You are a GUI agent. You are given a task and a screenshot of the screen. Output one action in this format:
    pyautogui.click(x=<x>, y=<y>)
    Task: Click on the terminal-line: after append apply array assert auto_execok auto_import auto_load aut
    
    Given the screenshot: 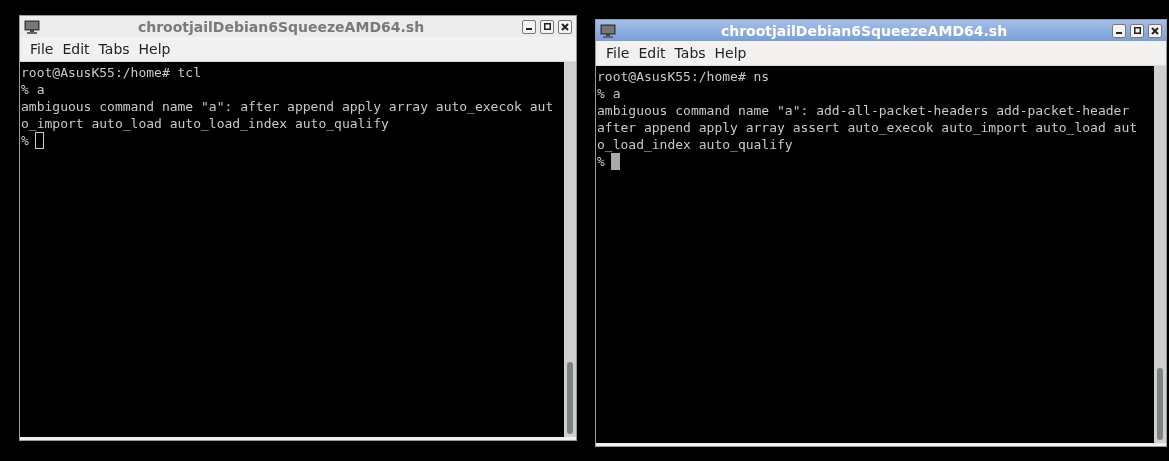 What is the action you would take?
    pyautogui.click(x=867, y=127)
    